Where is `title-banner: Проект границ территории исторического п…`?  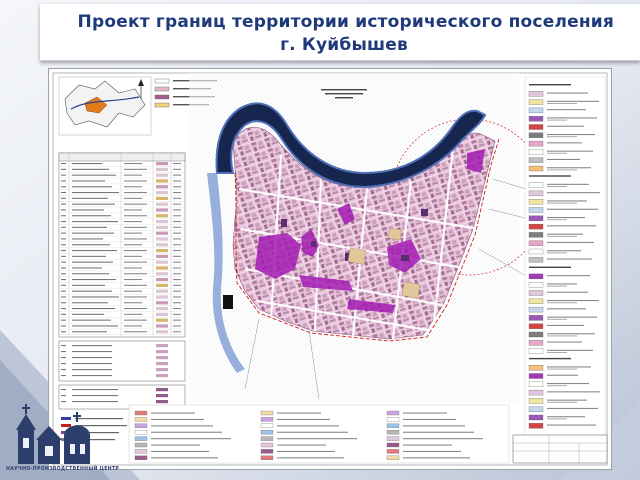
title-banner: Проект границ территории исторического п… is located at coordinates (340, 32).